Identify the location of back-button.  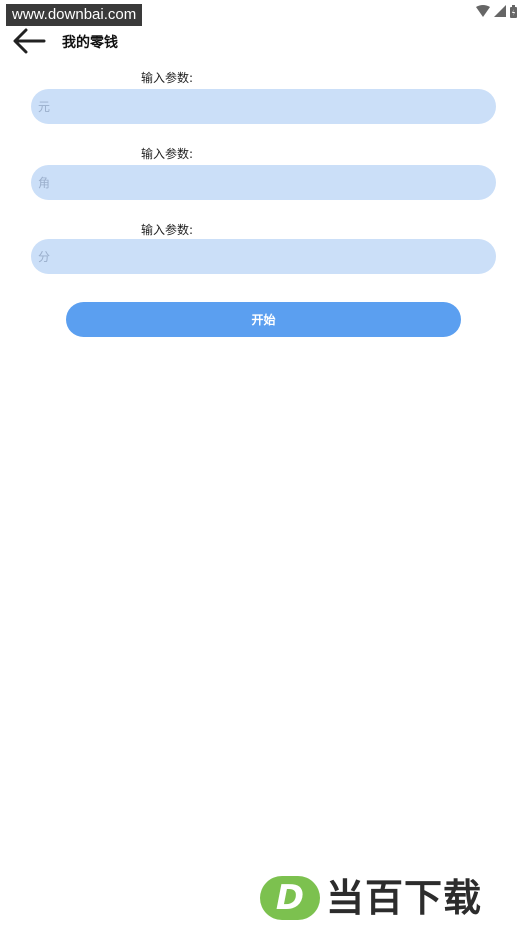
(29, 43).